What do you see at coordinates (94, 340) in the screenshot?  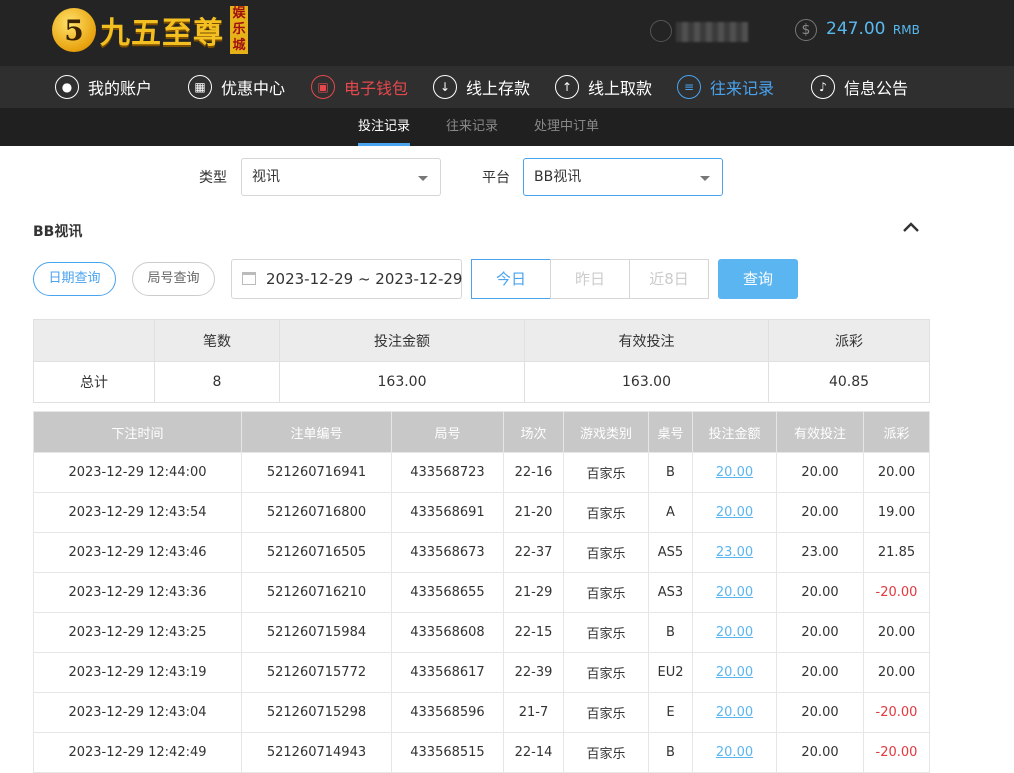 I see `summary-header` at bounding box center [94, 340].